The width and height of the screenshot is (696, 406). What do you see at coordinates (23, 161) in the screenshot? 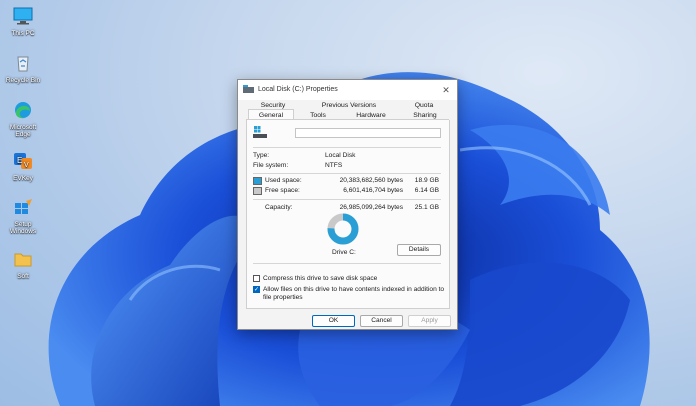
I see `evkey-icon: E V` at bounding box center [23, 161].